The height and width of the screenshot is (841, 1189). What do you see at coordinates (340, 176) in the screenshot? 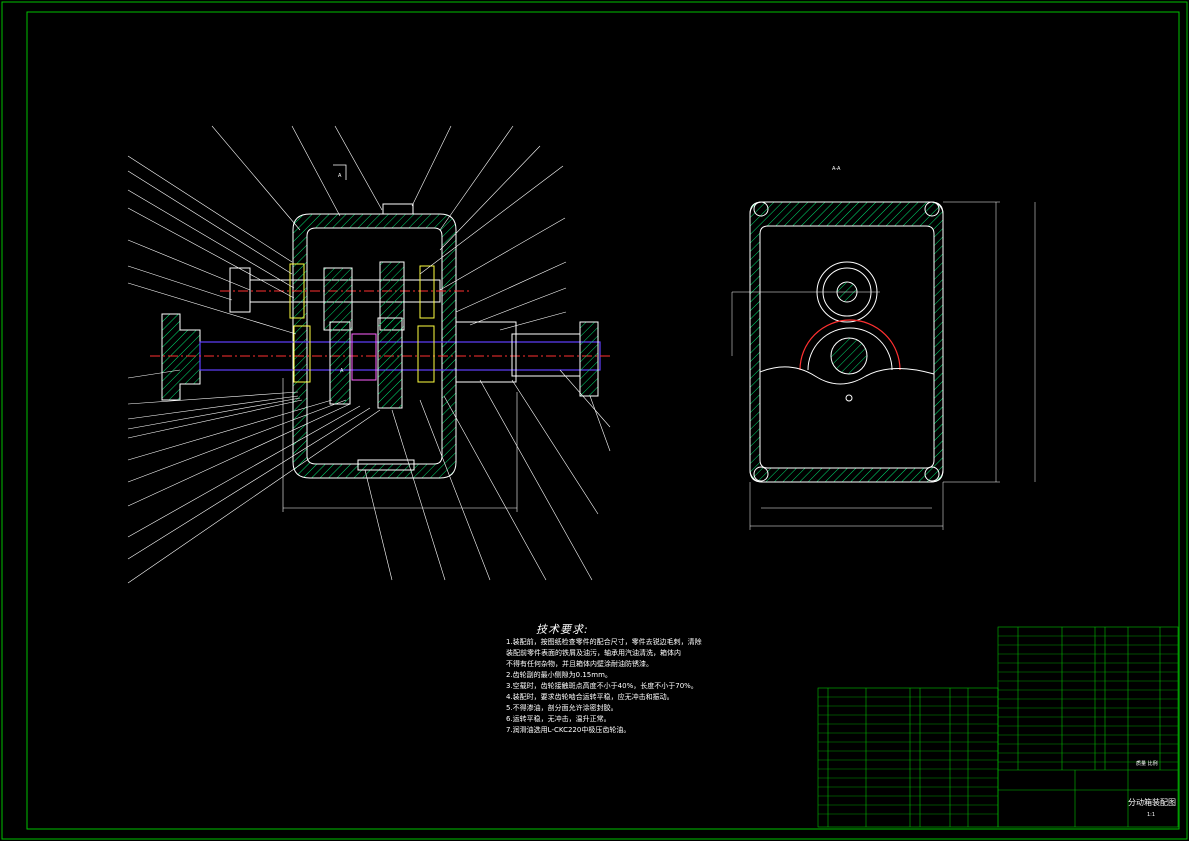
I see `view-marker: A` at bounding box center [340, 176].